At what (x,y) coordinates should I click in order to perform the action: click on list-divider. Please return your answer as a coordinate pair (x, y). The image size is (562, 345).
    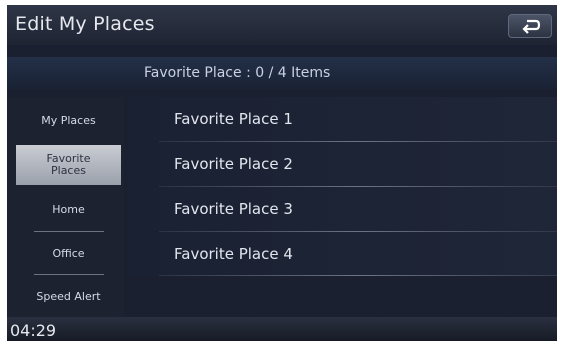
    Looking at the image, I should click on (358, 275).